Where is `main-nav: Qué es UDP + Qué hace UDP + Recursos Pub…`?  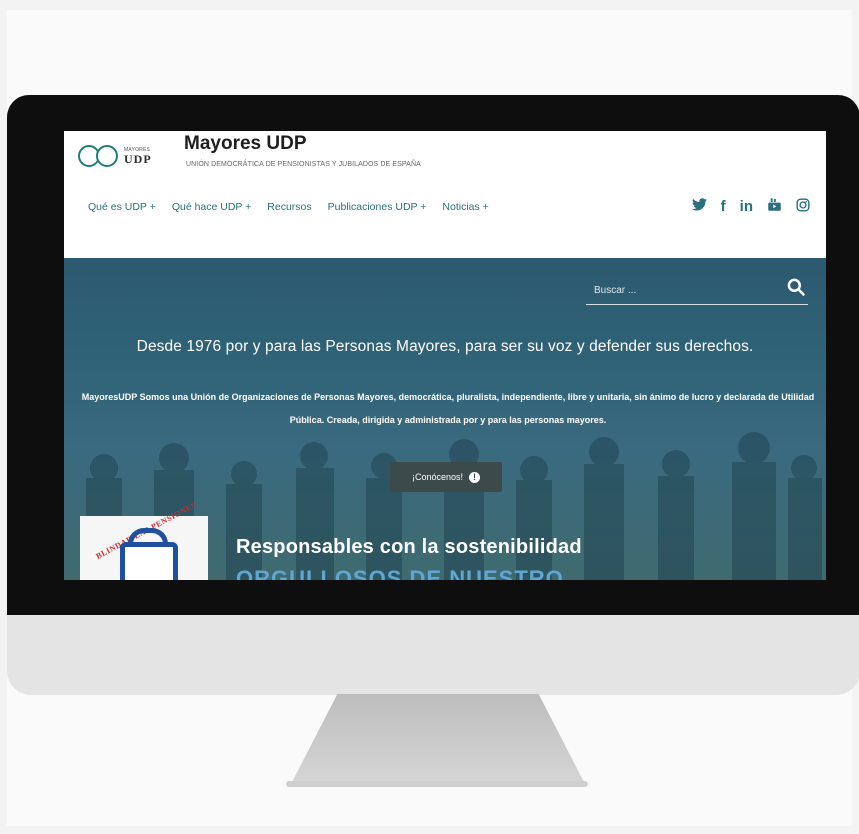
main-nav: Qué es UDP + Qué hace UDP + Recursos Pub… is located at coordinates (288, 207).